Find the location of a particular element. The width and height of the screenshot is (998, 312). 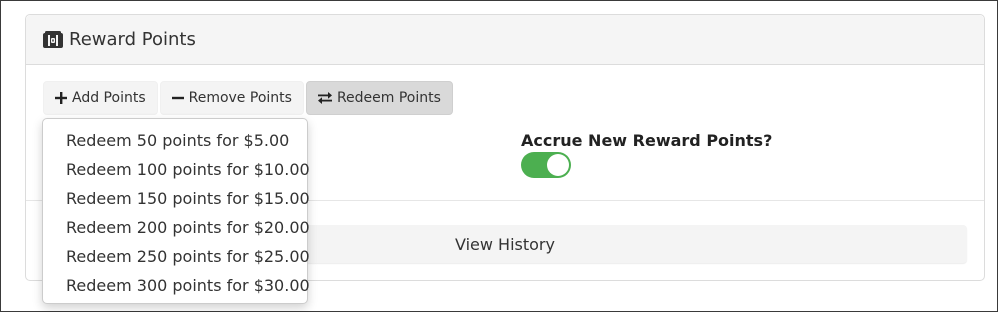

remove-points-button: Remove Points is located at coordinates (231, 98).